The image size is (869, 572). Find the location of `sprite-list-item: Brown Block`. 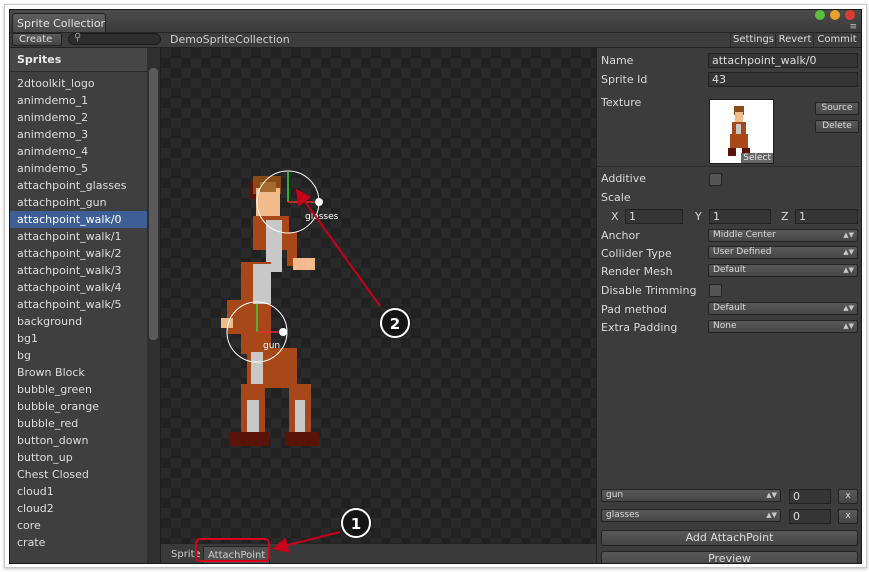

sprite-list-item: Brown Block is located at coordinates (78, 372).